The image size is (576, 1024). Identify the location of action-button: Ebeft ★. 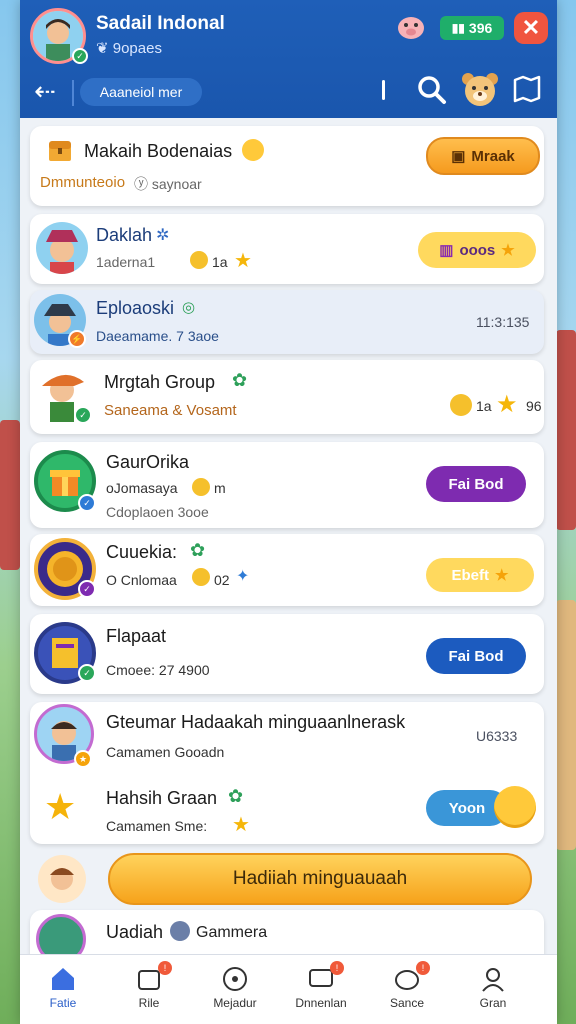
(480, 575).